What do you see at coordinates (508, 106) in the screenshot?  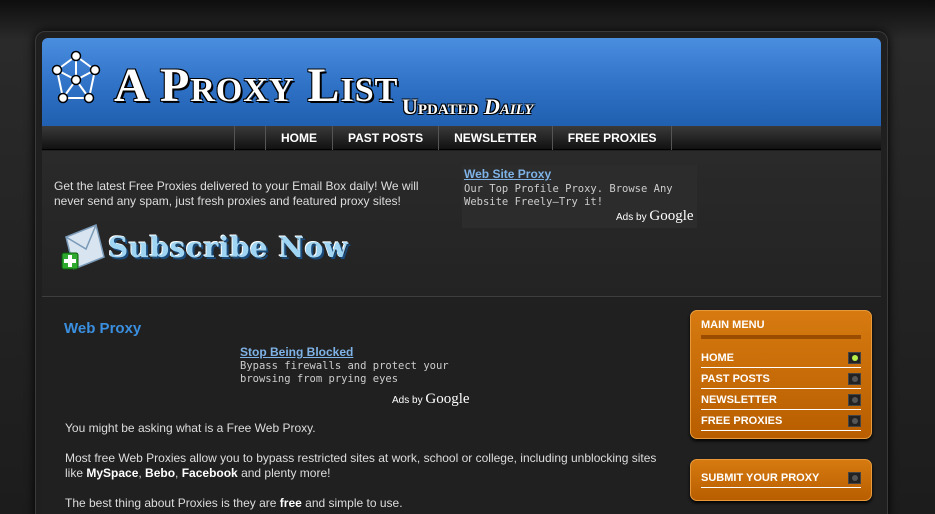 I see `tagline-emphasis: Daily` at bounding box center [508, 106].